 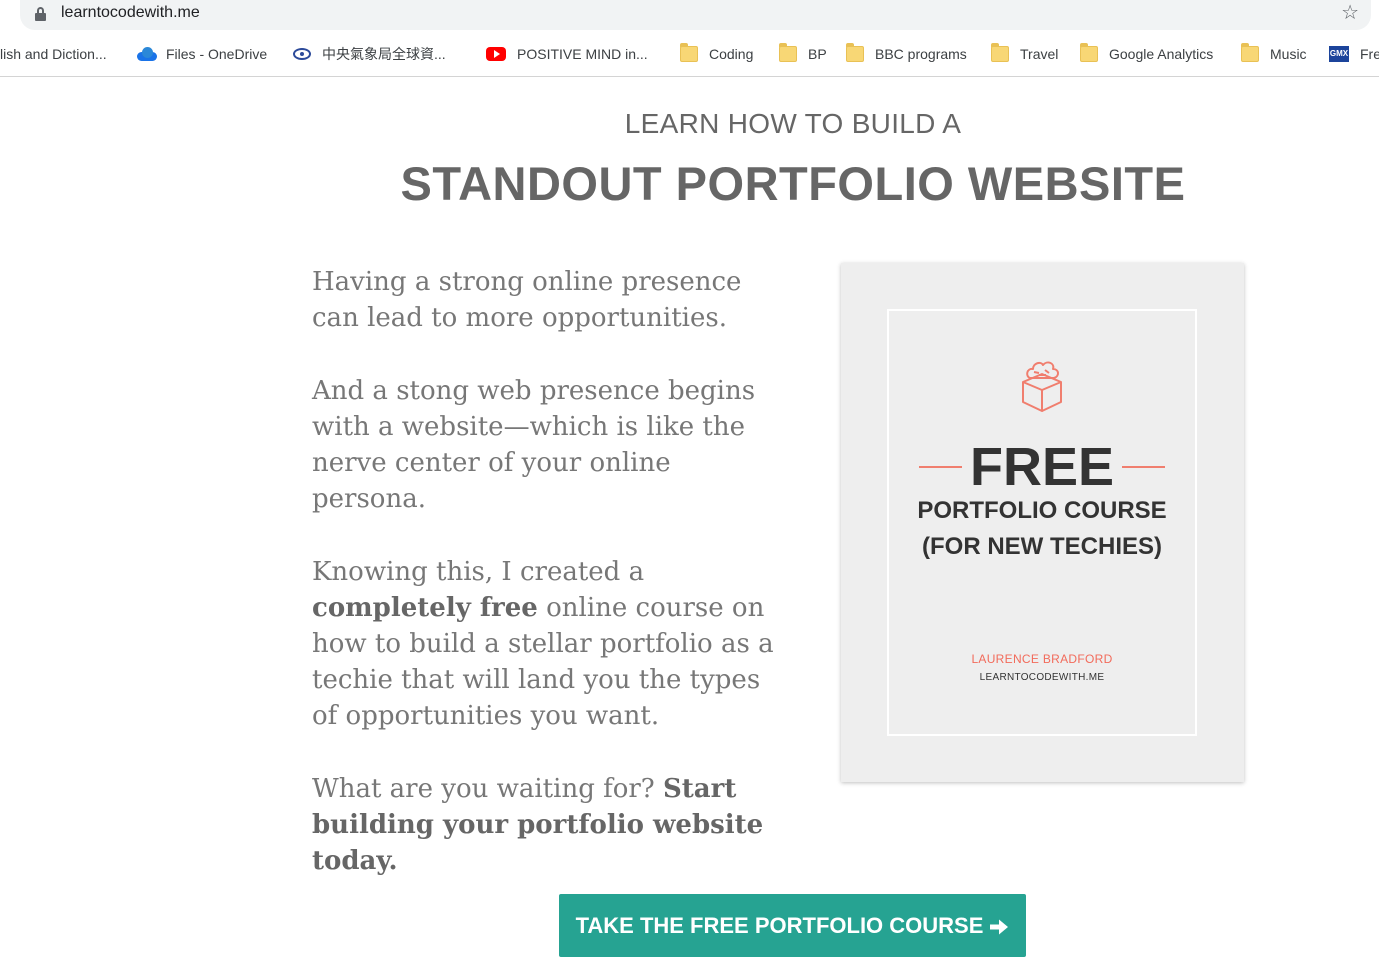 I want to click on hero-kicker: LEARN HOW TO BUILD A, so click(x=793, y=123).